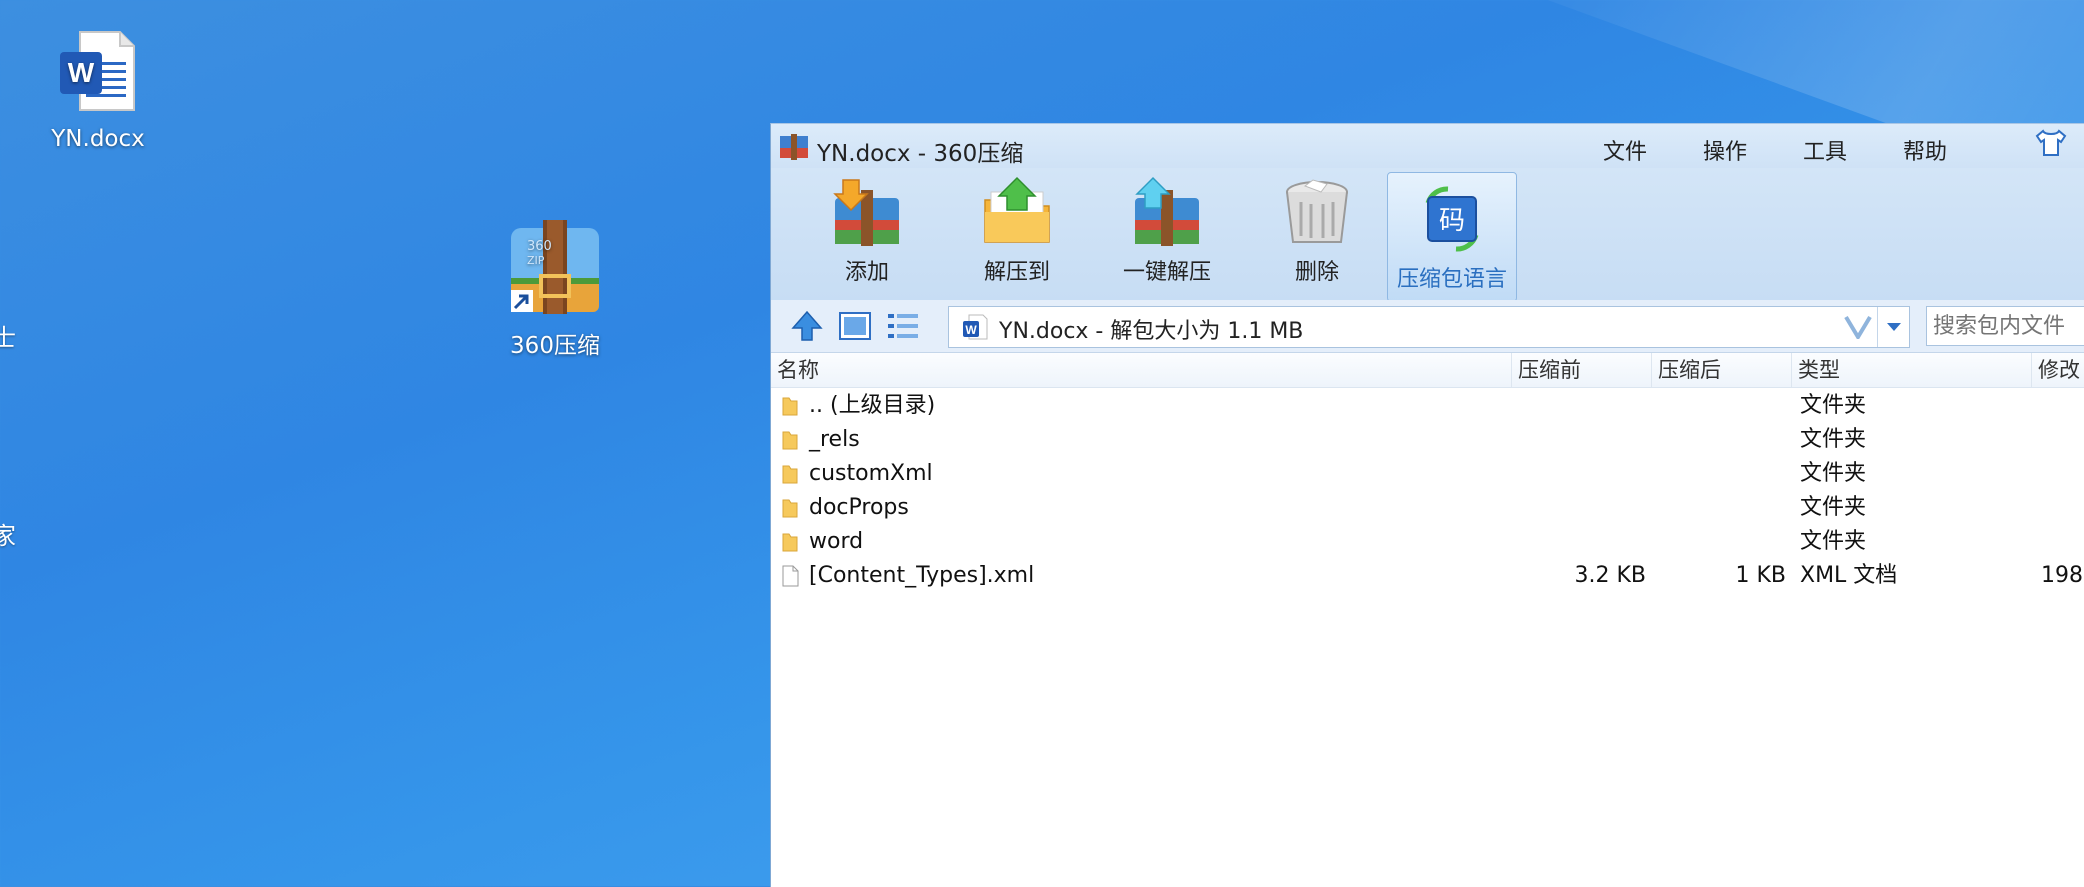 The image size is (2084, 887). I want to click on one-click-extract-button-label: 一键解压, so click(1166, 272).